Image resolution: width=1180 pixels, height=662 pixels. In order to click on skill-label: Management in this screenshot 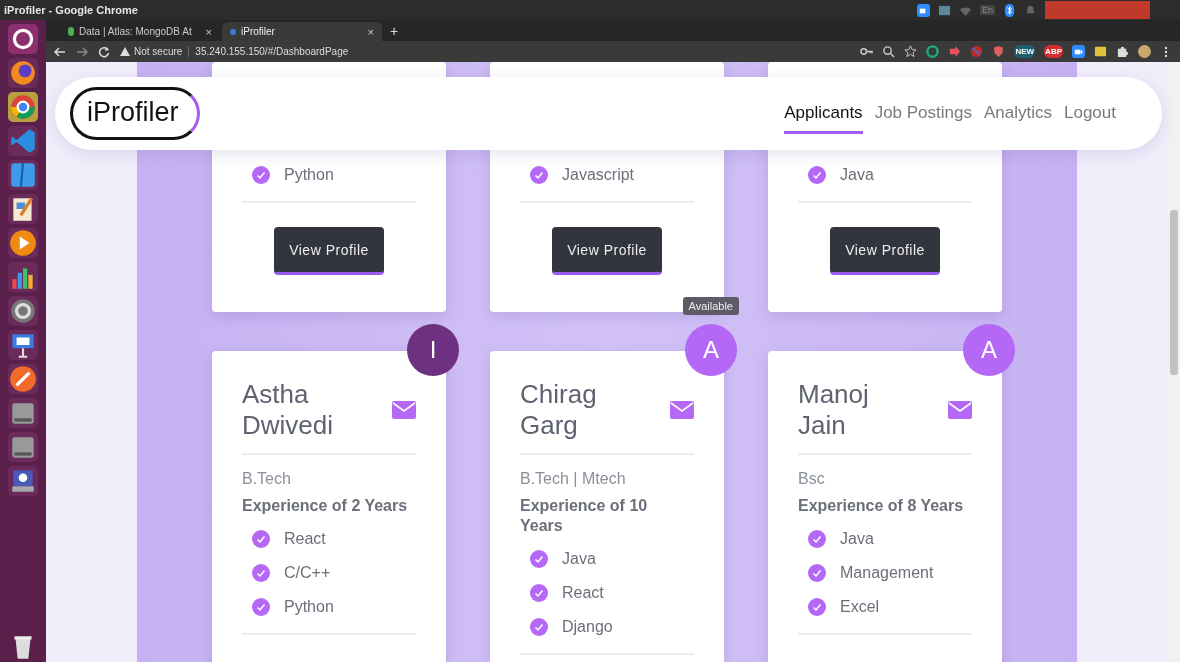, I will do `click(887, 573)`.